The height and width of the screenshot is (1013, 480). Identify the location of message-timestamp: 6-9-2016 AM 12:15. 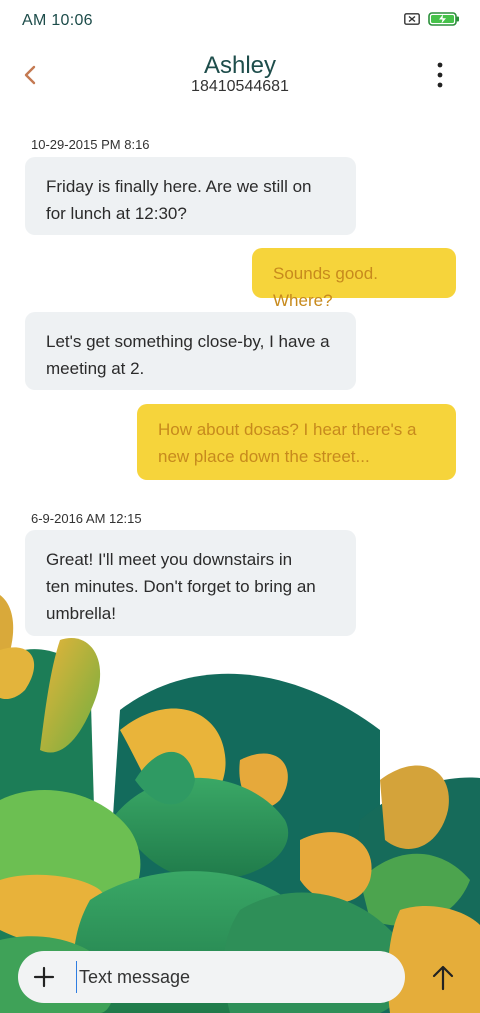
(86, 518).